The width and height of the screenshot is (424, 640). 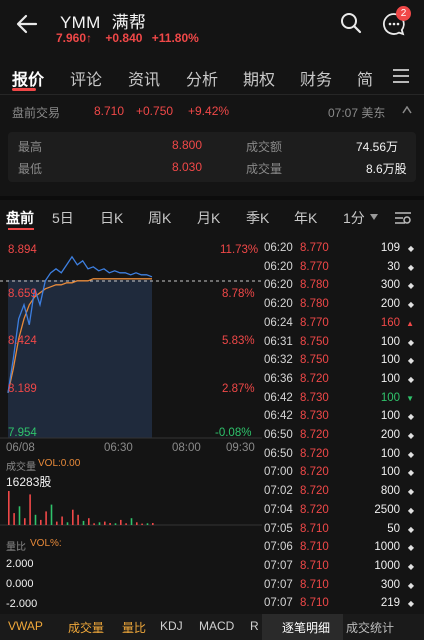 I want to click on period-monthly: 月K, so click(x=208, y=218).